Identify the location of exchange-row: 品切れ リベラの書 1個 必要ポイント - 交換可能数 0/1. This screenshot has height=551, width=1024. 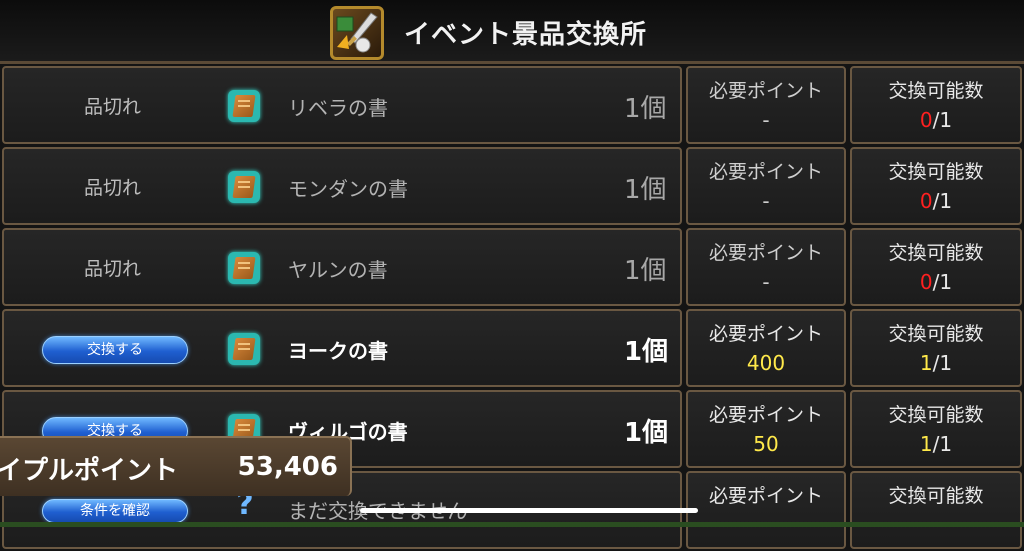
(512, 106).